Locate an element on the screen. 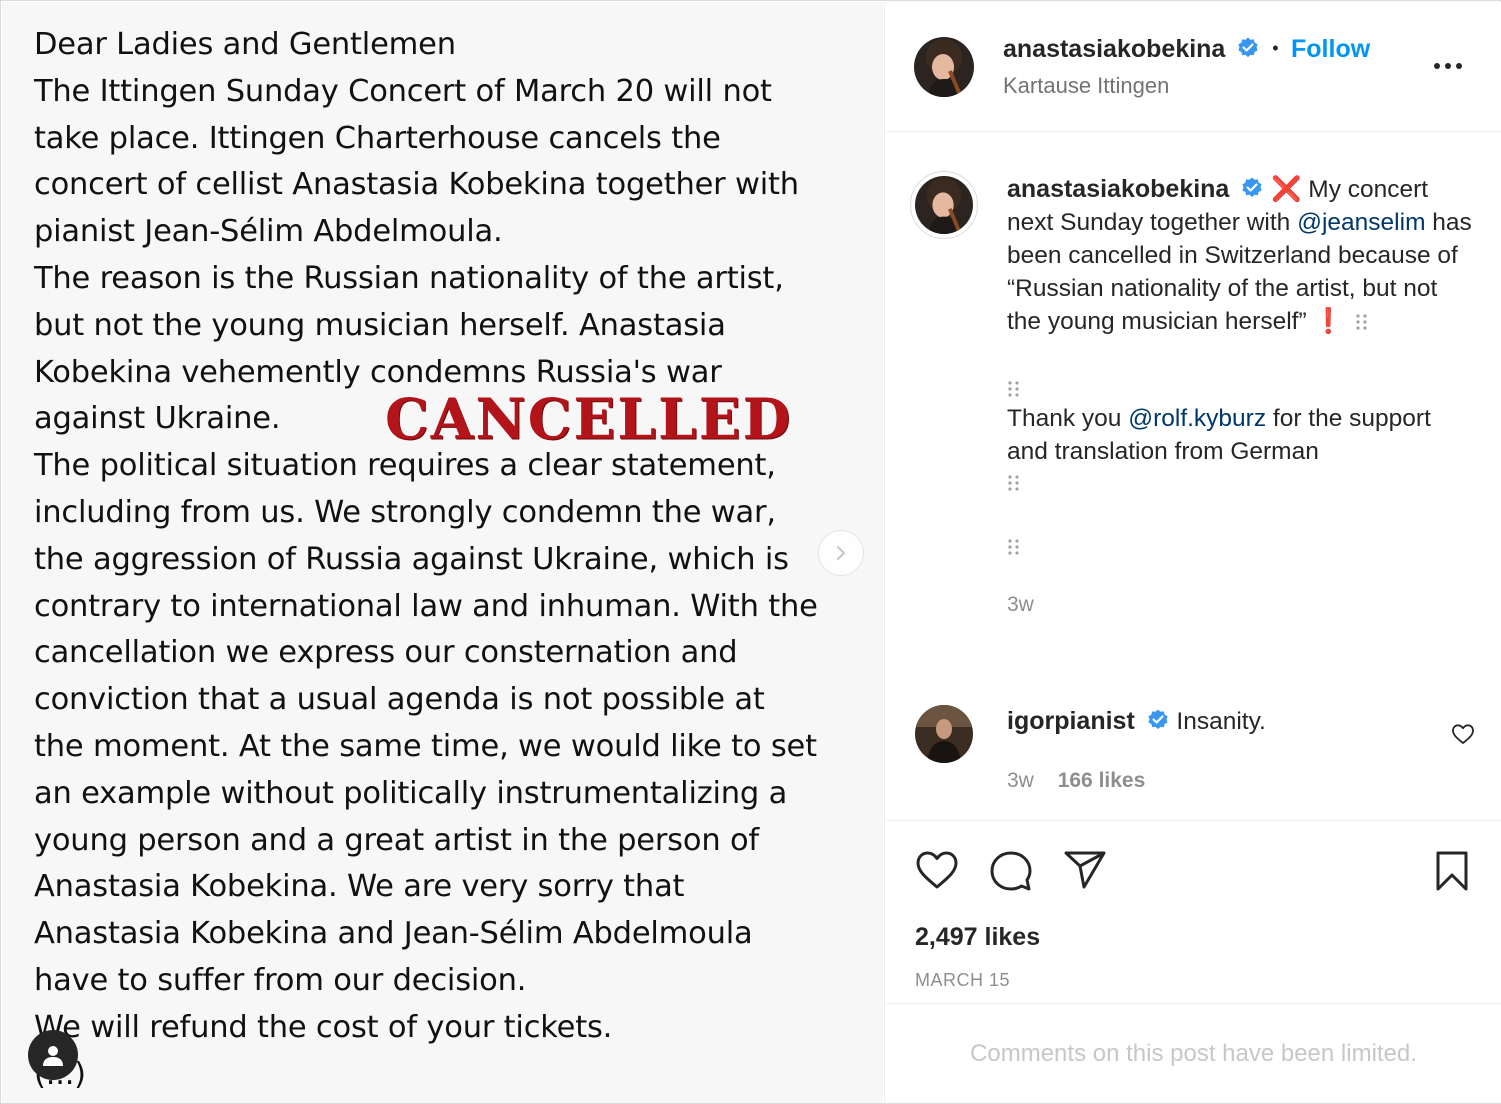 The width and height of the screenshot is (1501, 1104). comment-button is located at coordinates (1011, 873).